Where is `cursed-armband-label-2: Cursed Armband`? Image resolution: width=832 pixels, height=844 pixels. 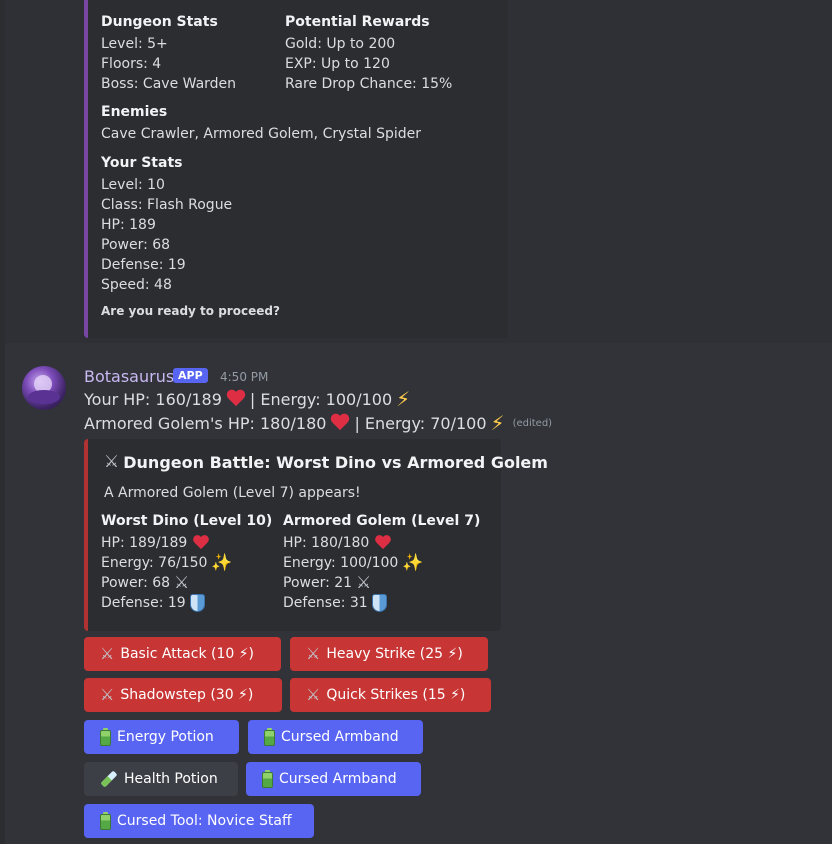 cursed-armband-label-2: Cursed Armband is located at coordinates (338, 779).